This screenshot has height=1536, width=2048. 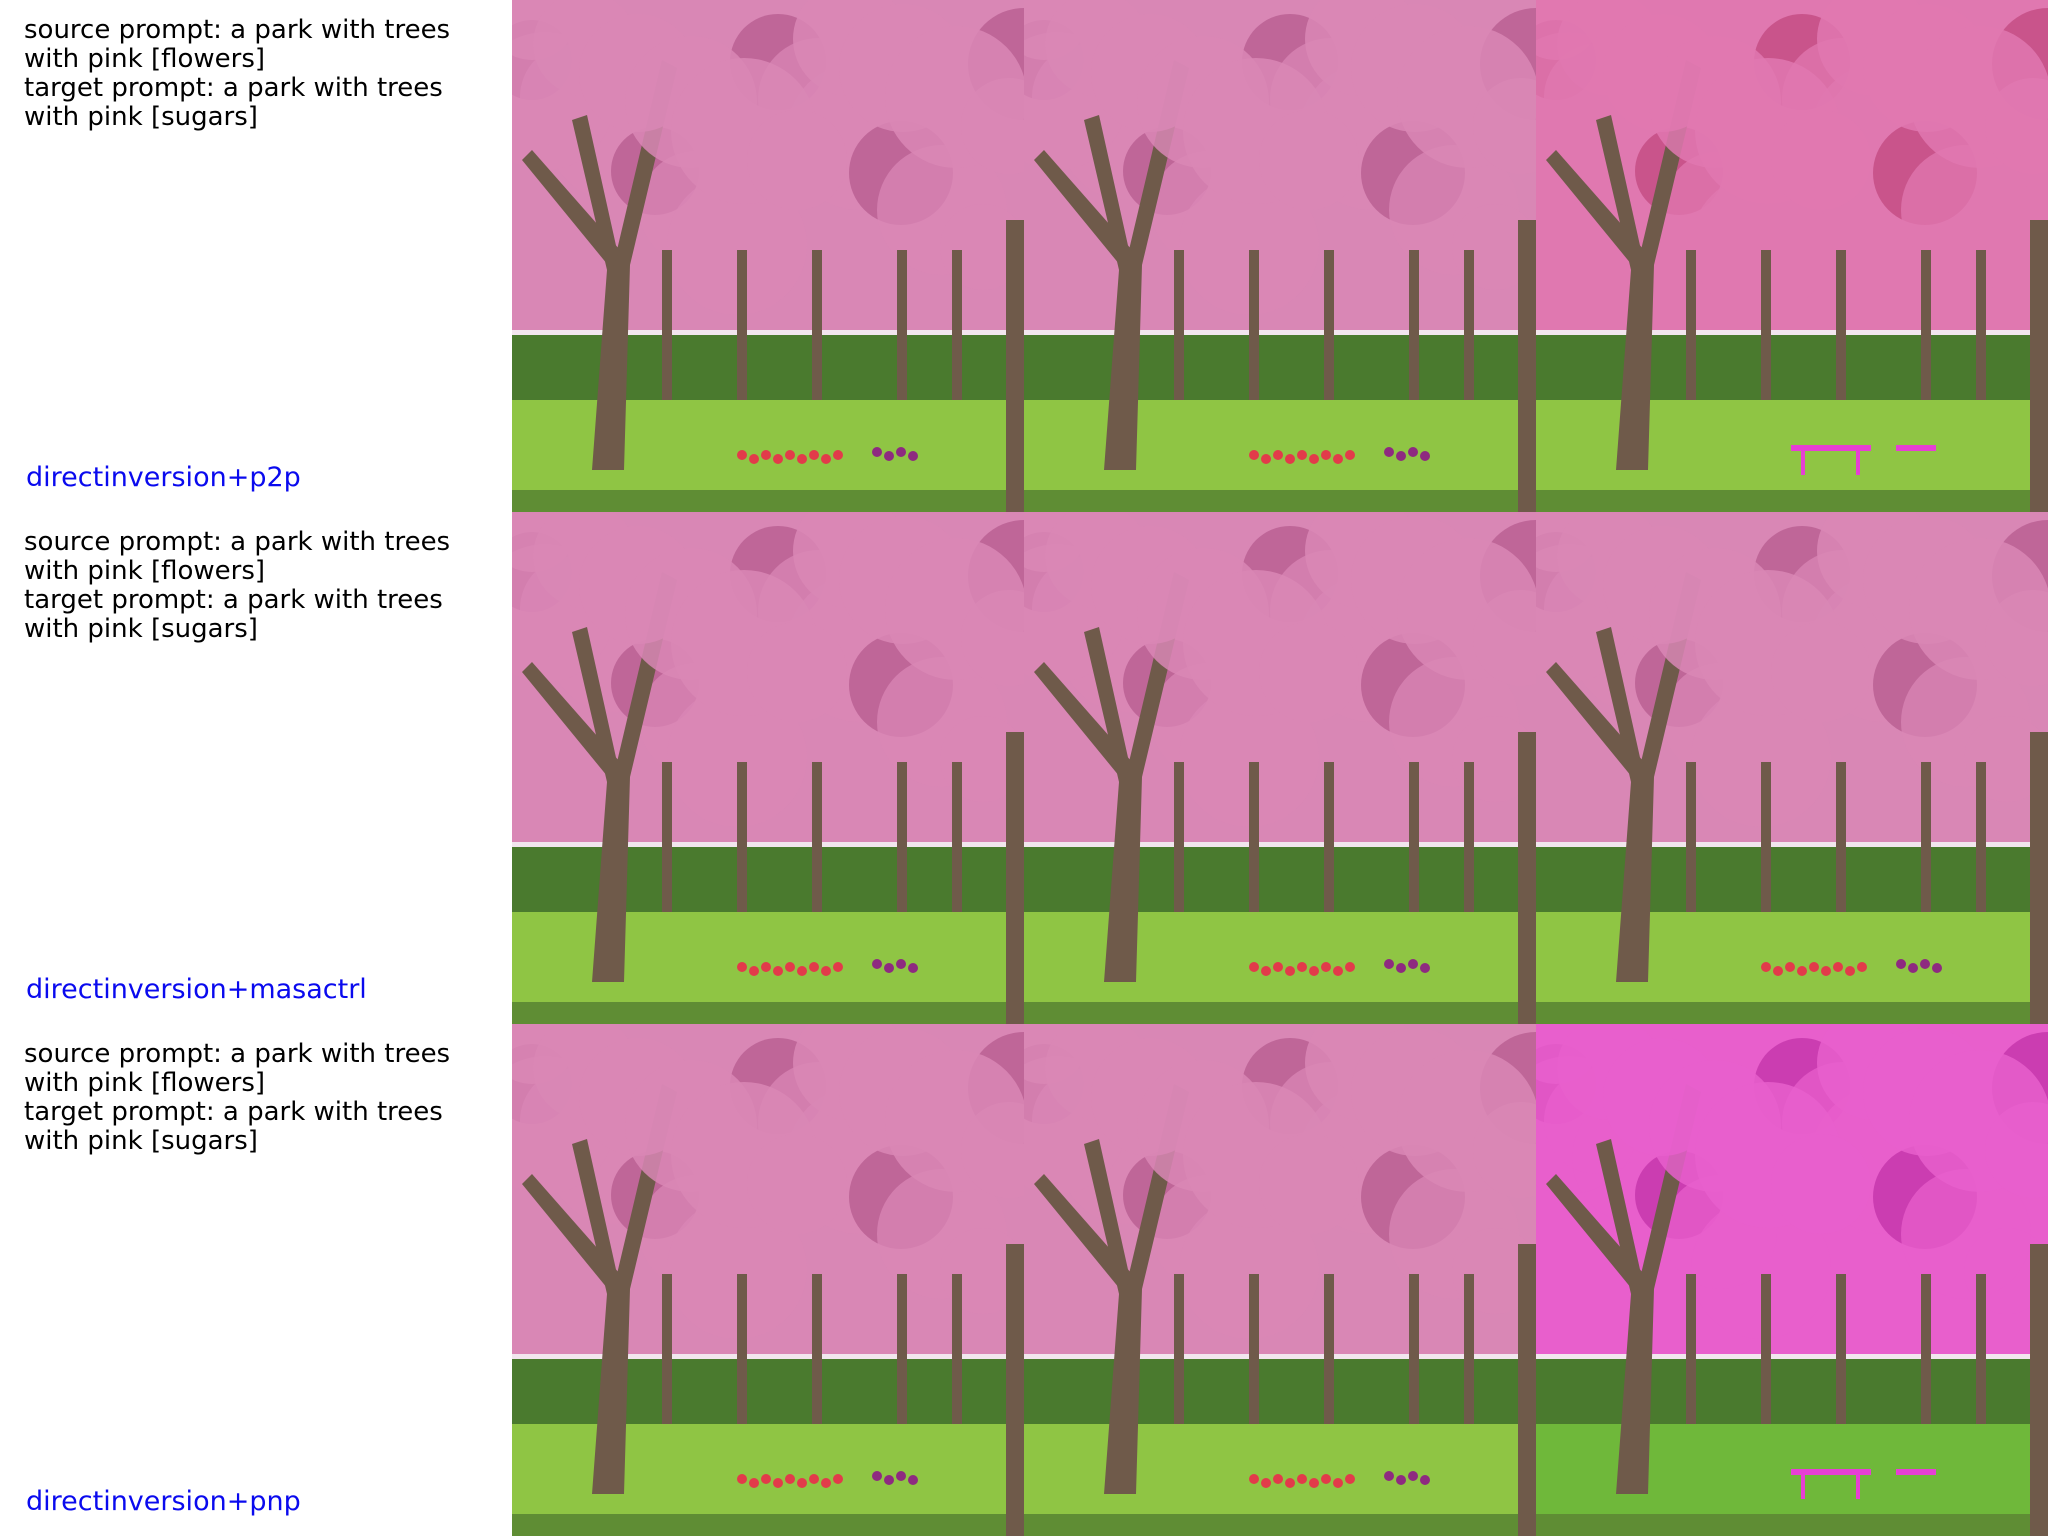 I want to click on method-label: directinversion+p2p, so click(x=163, y=477).